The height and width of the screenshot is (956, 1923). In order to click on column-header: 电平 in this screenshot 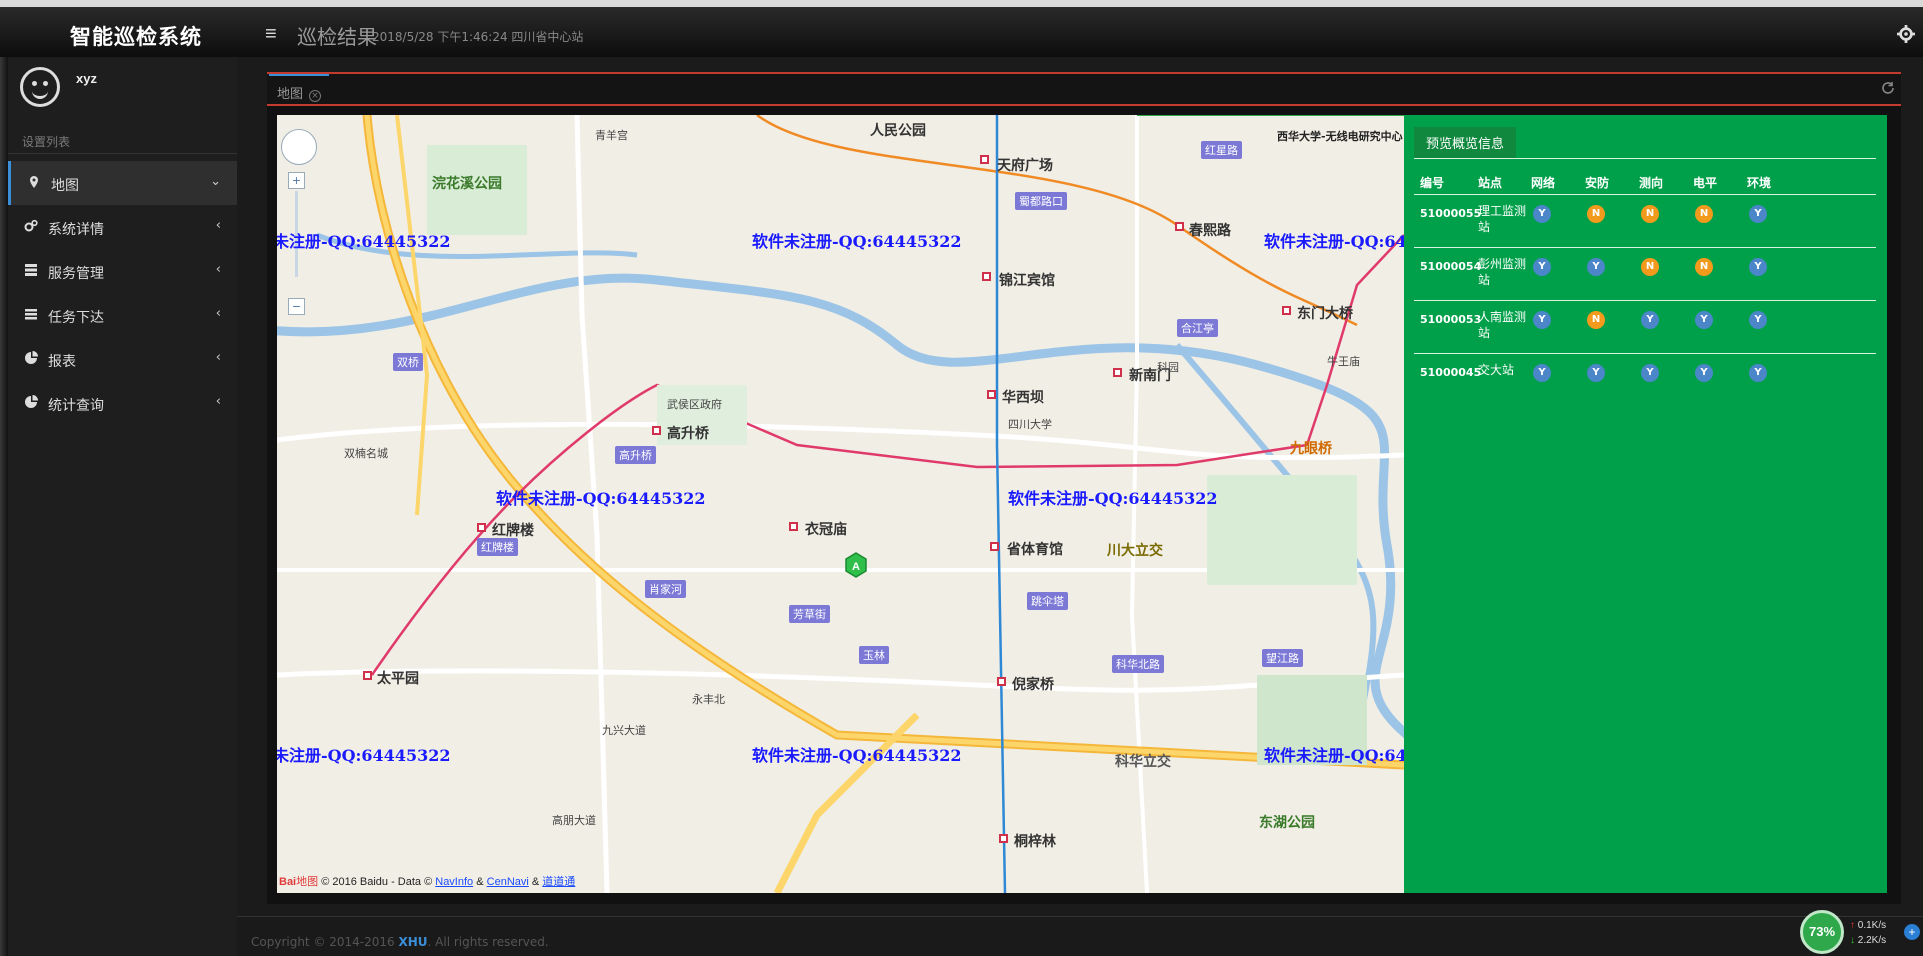, I will do `click(1705, 183)`.